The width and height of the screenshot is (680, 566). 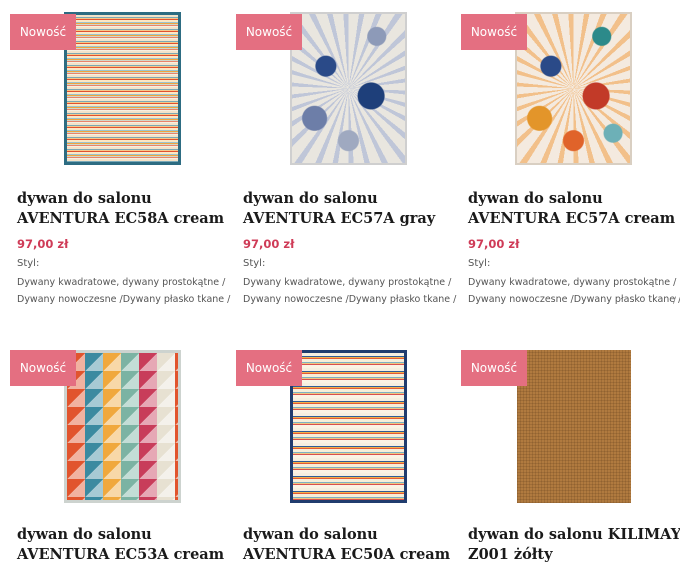 I want to click on product-title: dywan do salonu AVENTURA EC58A cream, so click(x=127, y=209).